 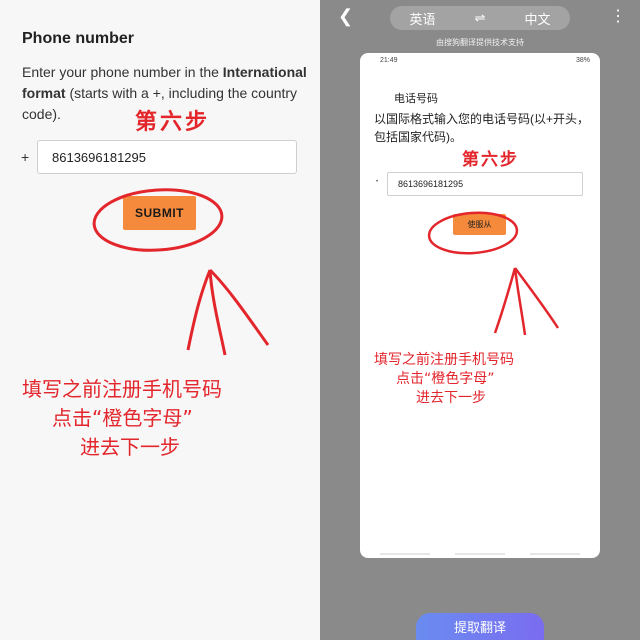 I want to click on card-red-annotation-drawing, so click(x=493, y=273).